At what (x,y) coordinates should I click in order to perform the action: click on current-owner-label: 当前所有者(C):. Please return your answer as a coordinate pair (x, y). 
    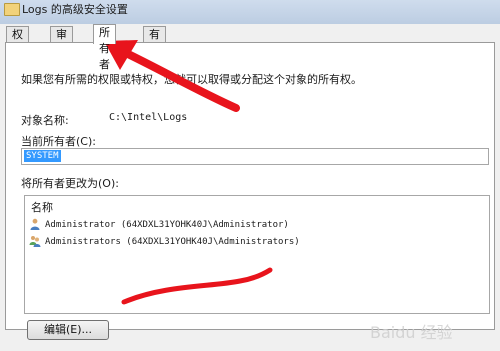
    Looking at the image, I should click on (58, 141).